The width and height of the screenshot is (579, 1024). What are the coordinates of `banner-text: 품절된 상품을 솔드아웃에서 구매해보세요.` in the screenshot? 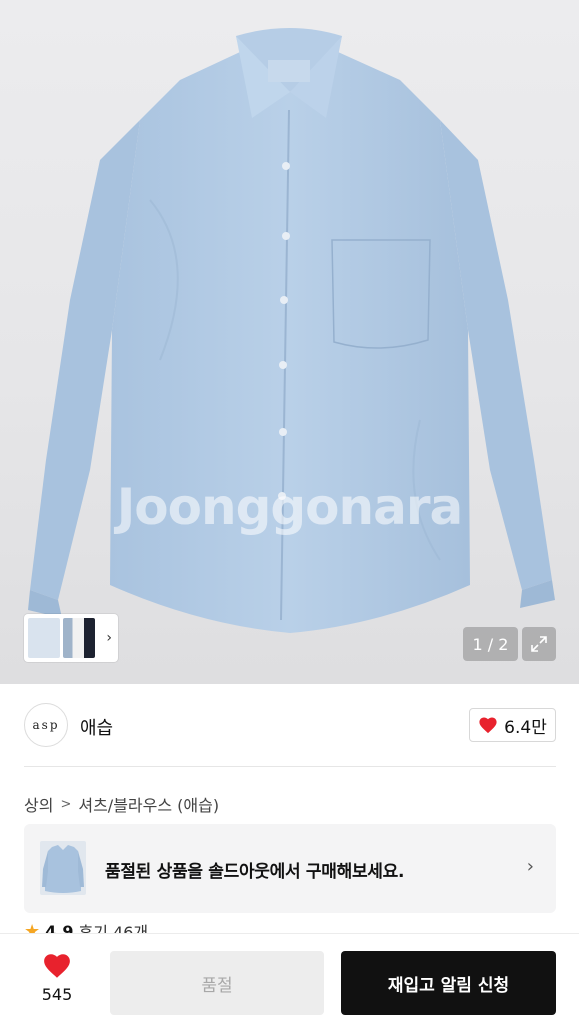 It's located at (255, 872).